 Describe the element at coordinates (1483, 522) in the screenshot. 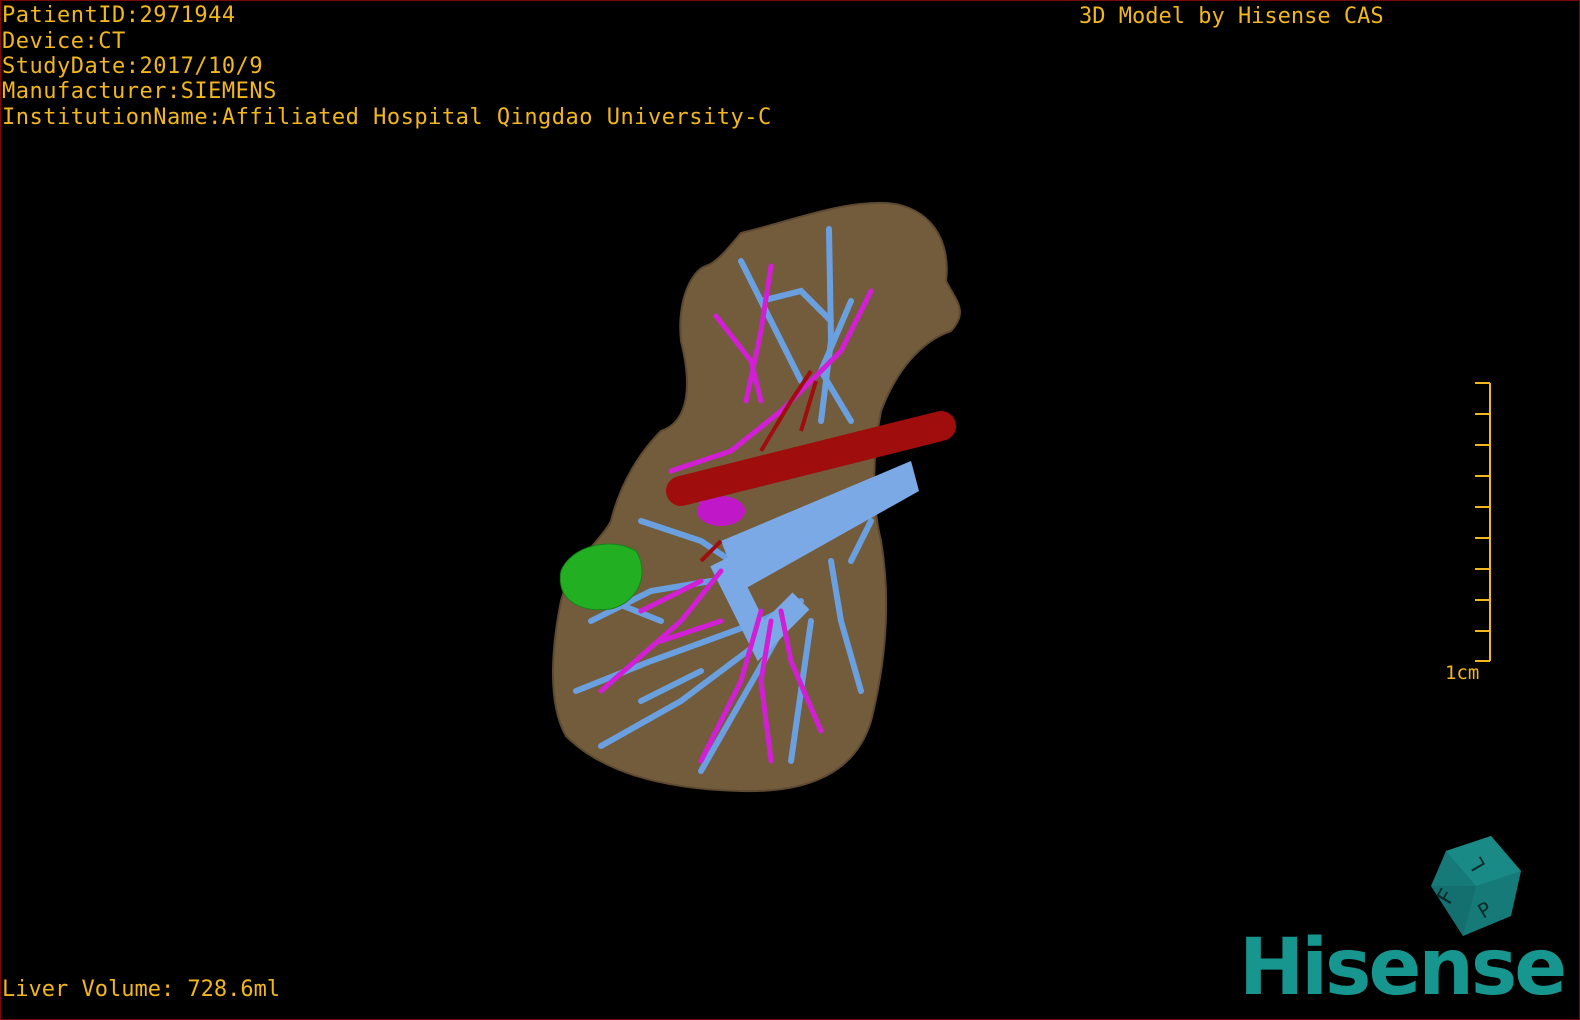

I see `scale-bar` at that location.